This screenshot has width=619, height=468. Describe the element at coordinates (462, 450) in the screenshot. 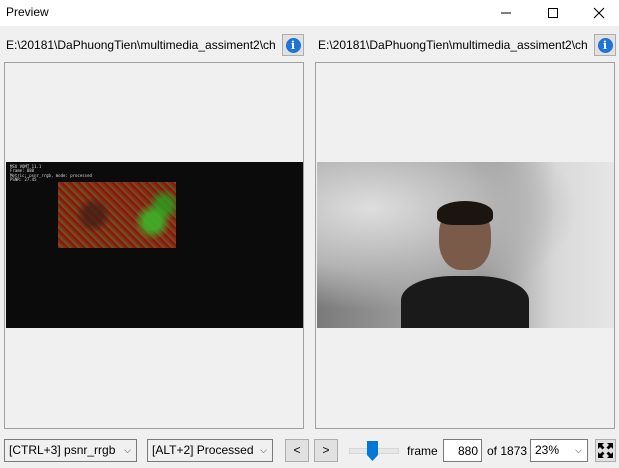

I see `frame-number-input` at that location.